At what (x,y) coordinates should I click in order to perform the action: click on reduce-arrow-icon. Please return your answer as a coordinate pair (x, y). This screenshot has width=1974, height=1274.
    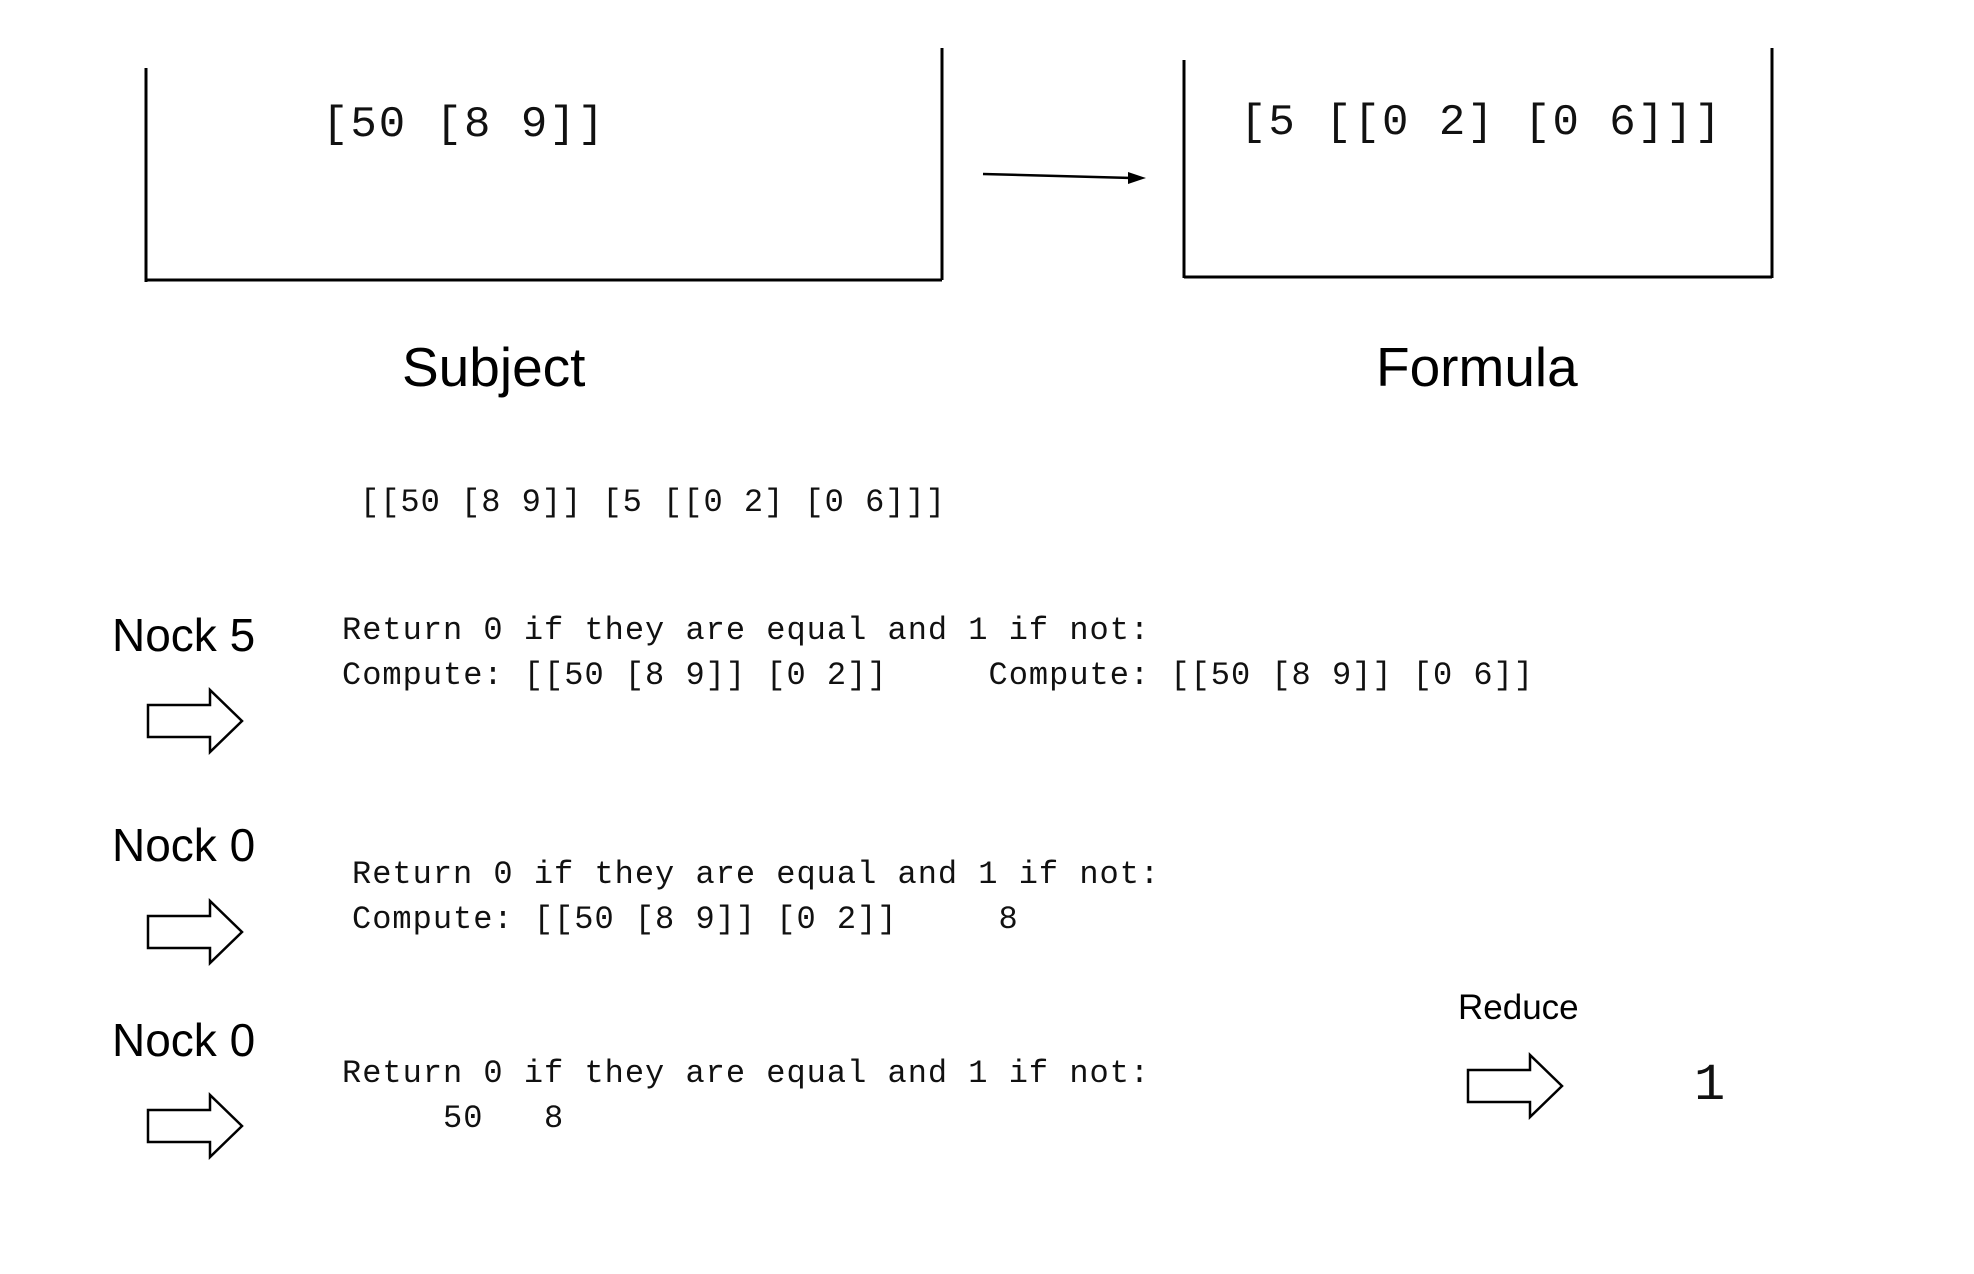
    Looking at the image, I should click on (1515, 1086).